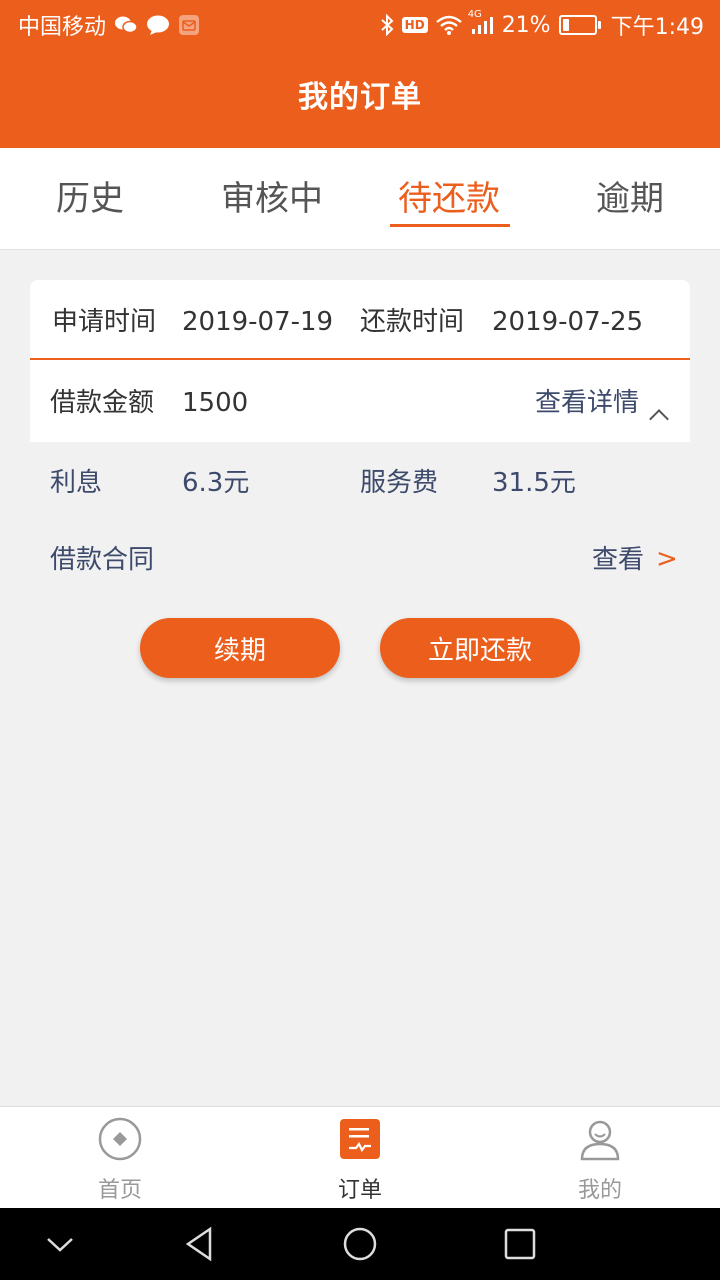 Image resolution: width=720 pixels, height=1280 pixels. Describe the element at coordinates (600, 1139) in the screenshot. I see `profile-icon` at that location.